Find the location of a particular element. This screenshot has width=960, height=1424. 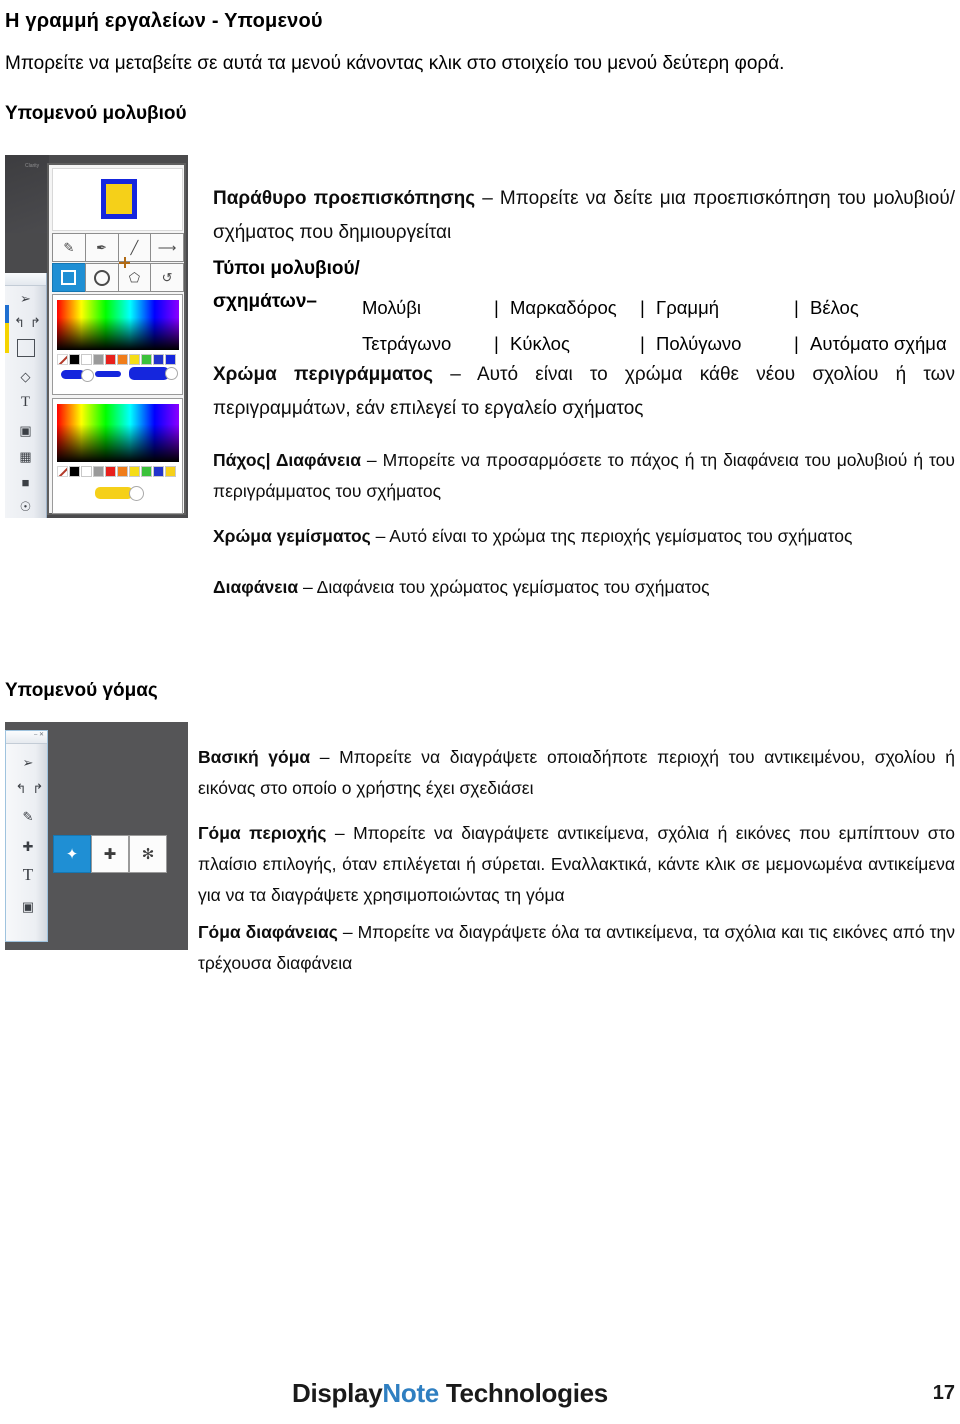

cell-polygon: Πολύγωνο is located at coordinates (699, 343).